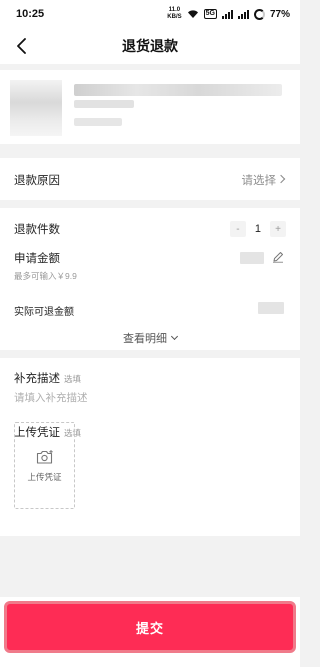 Image resolution: width=320 pixels, height=667 pixels. What do you see at coordinates (281, 179) in the screenshot?
I see `chevron-right-icon` at bounding box center [281, 179].